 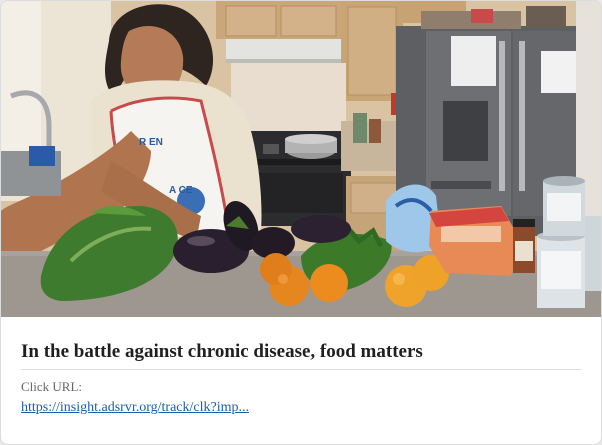 What do you see at coordinates (52, 386) in the screenshot?
I see `click-url-label: Click URL:` at bounding box center [52, 386].